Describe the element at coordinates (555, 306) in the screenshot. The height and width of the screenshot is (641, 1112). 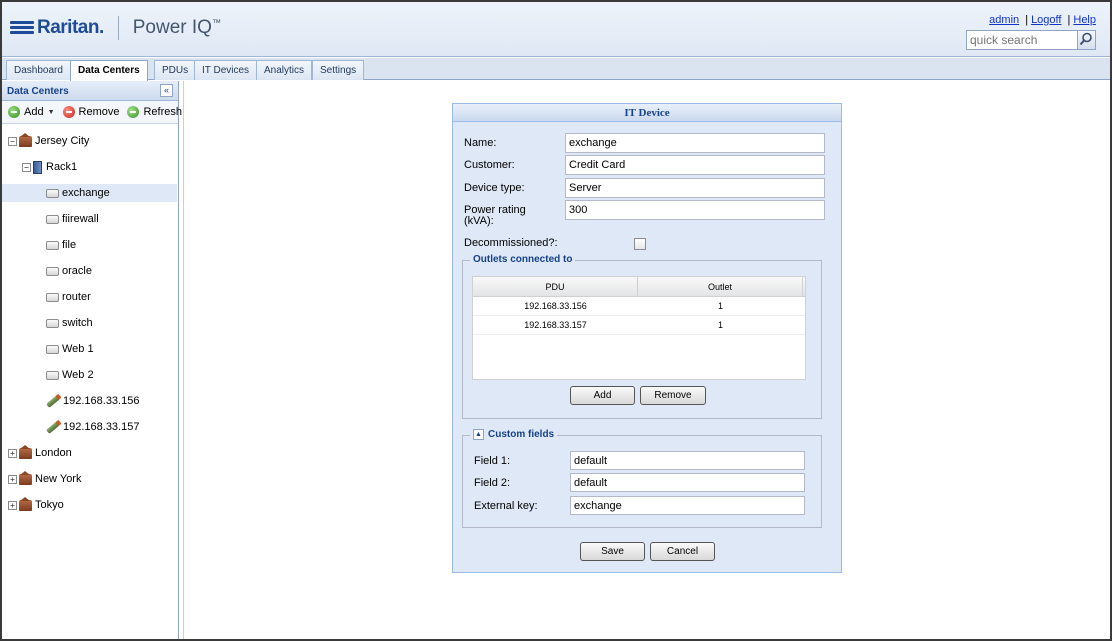
I see `pdu-cell: 192.168.33.156` at that location.